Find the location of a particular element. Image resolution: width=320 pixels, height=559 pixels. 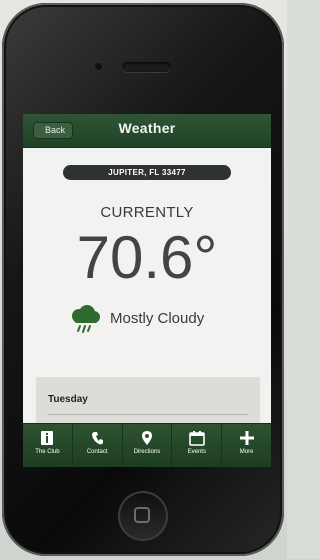

phone-icon is located at coordinates (98, 438).